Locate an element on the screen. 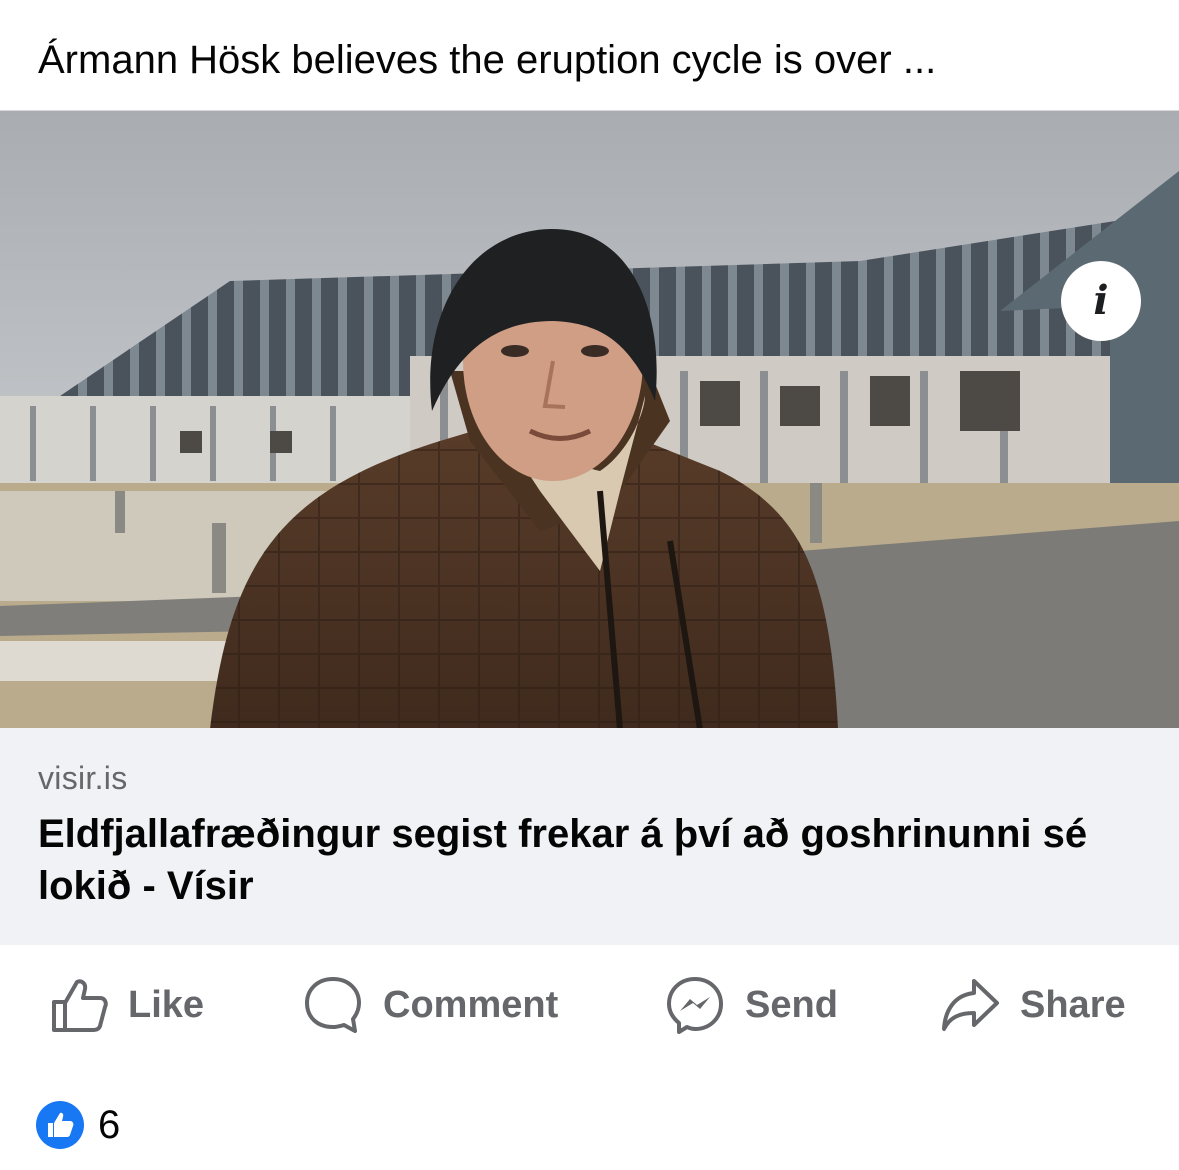 This screenshot has width=1179, height=1170. link-domain: visir.is is located at coordinates (83, 778).